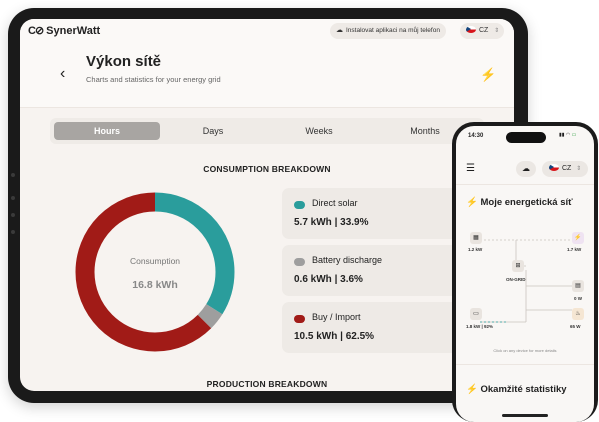  Describe the element at coordinates (578, 298) in the screenshot. I see `grid-node-value: 0 W` at that location.